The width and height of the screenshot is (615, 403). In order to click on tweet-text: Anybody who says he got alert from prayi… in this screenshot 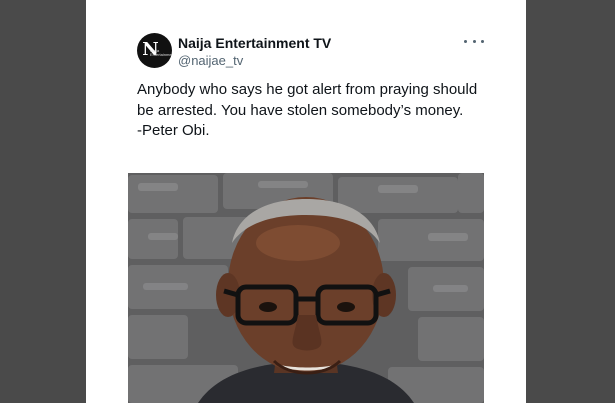, I will do `click(322, 111)`.